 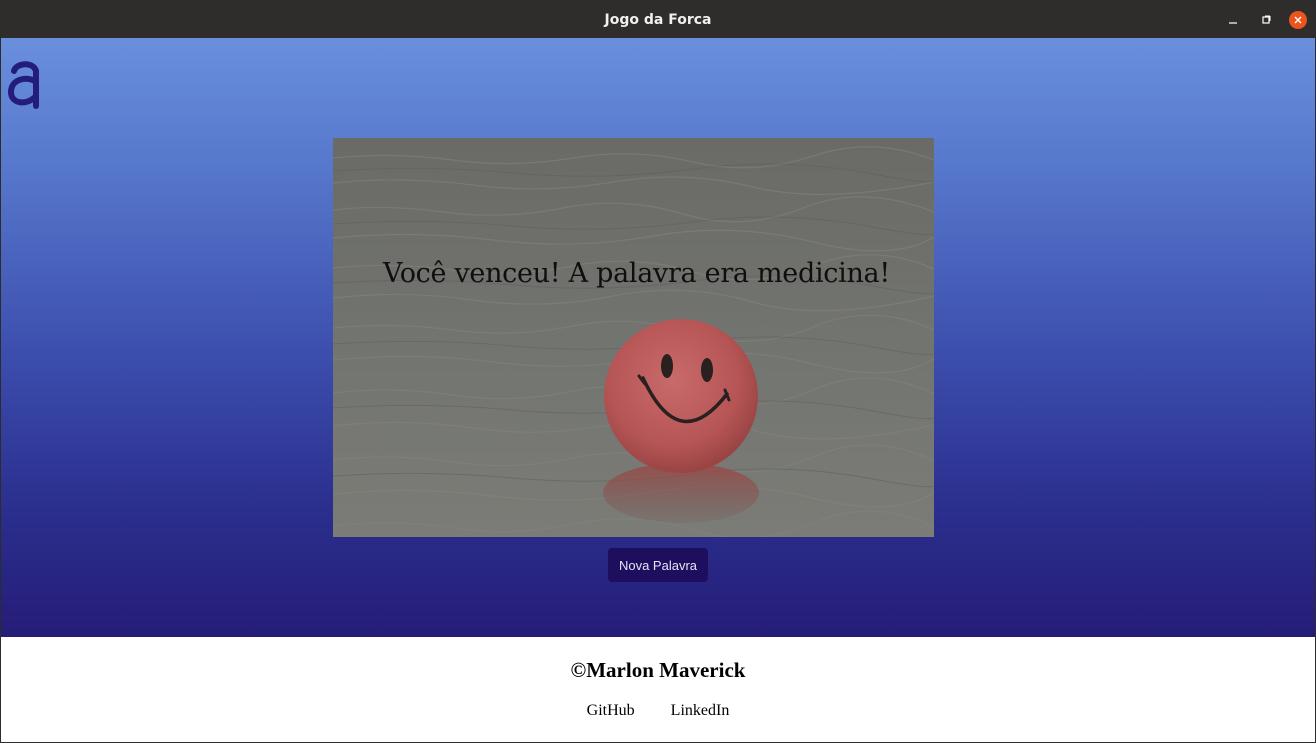 I want to click on linkedin-link: LinkedIn, so click(x=700, y=711).